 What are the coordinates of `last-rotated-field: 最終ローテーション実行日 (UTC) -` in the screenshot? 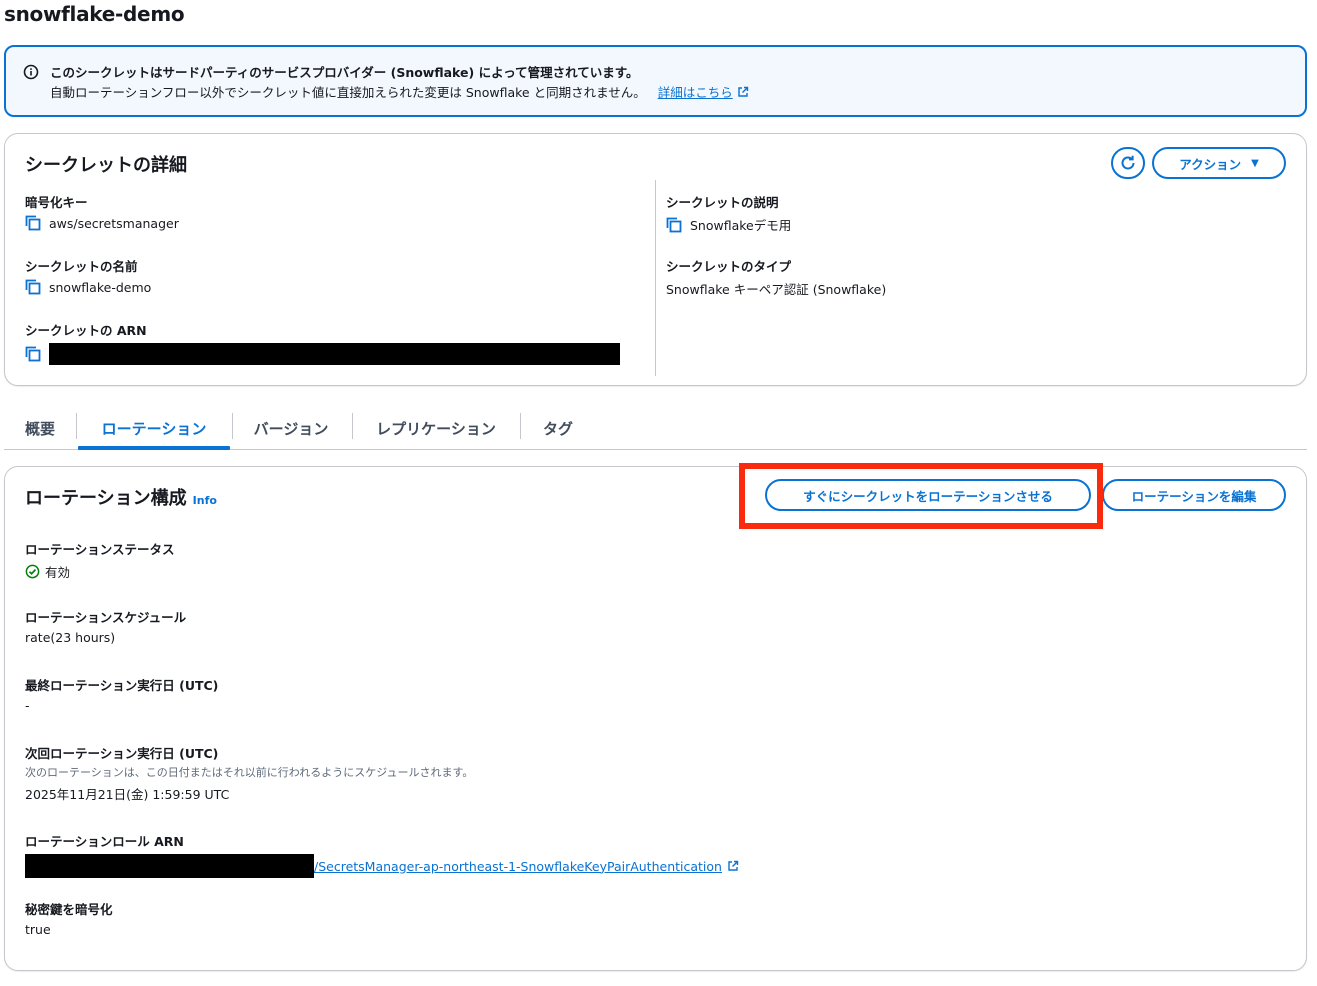 It's located at (121, 694).